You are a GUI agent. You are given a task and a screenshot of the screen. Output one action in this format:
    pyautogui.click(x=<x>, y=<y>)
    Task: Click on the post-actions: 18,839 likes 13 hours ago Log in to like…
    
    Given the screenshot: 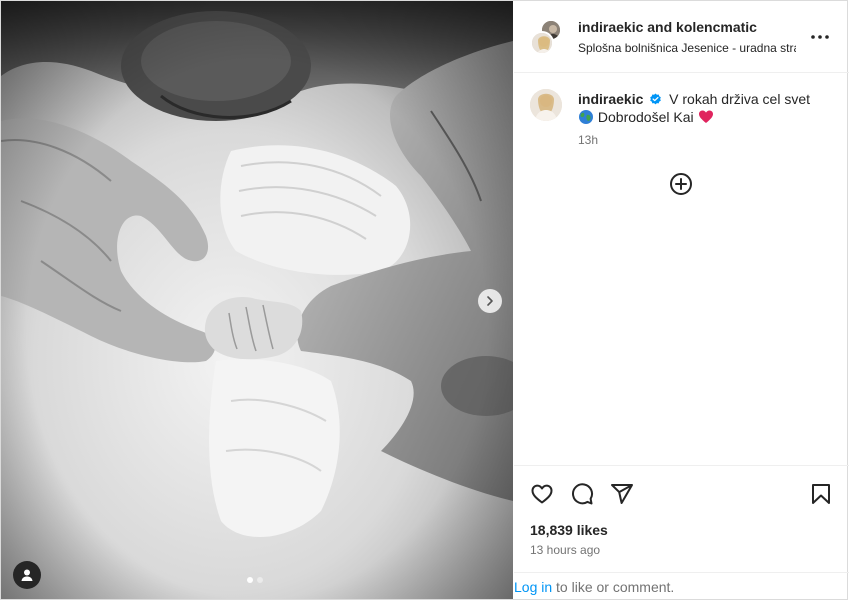 What is the action you would take?
    pyautogui.click(x=681, y=532)
    